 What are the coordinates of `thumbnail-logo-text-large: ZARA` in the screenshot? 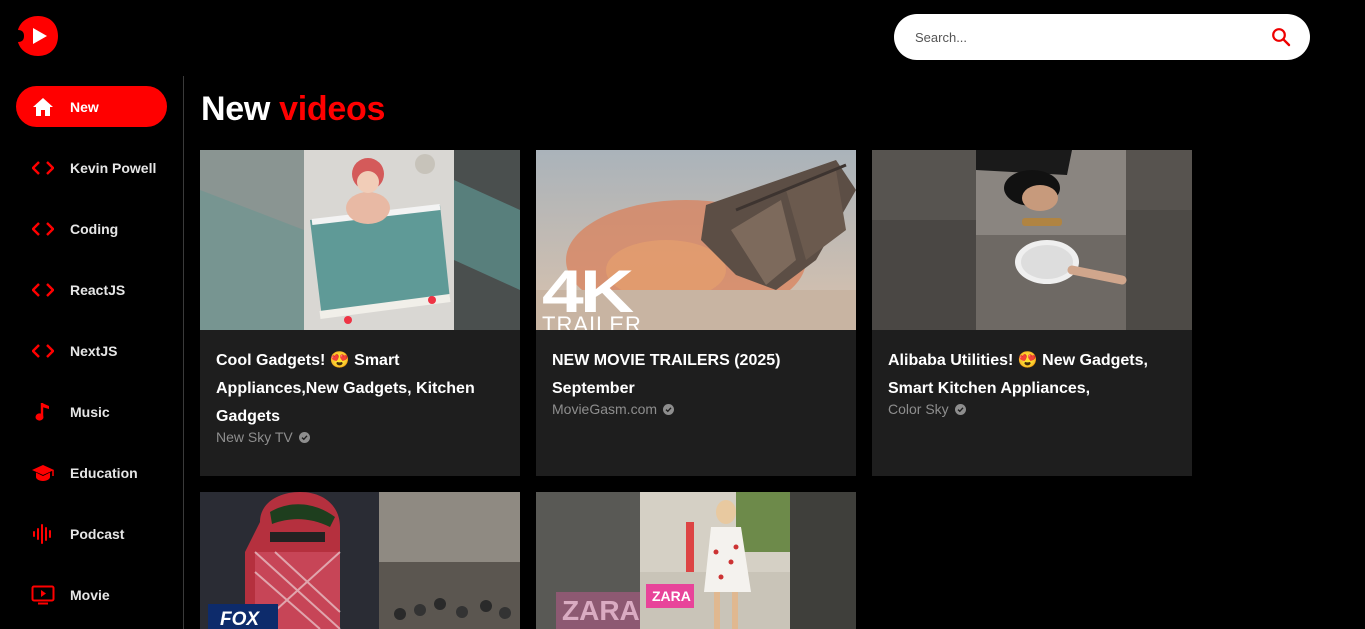 It's located at (601, 610).